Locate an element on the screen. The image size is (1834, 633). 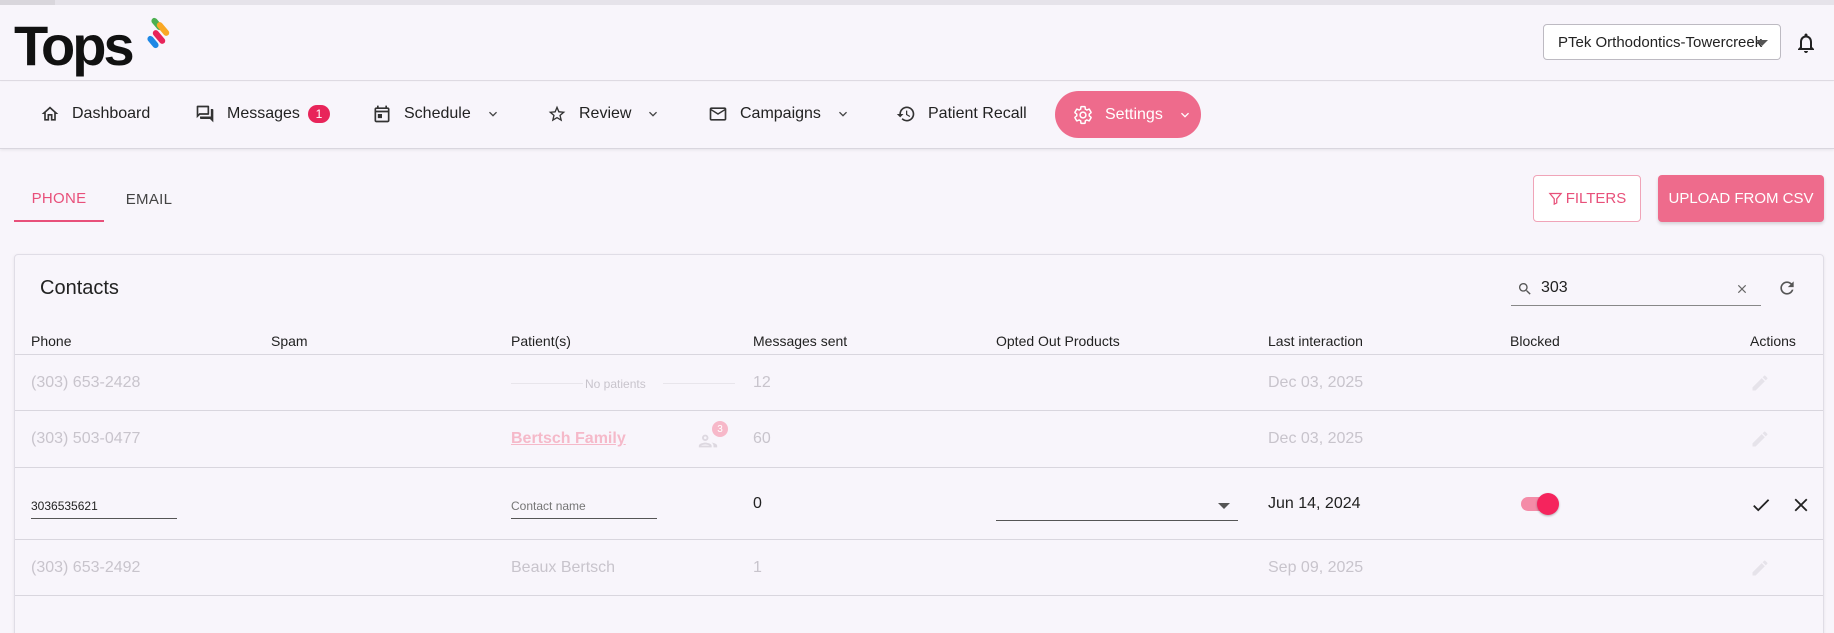
gear-icon is located at coordinates (1083, 114).